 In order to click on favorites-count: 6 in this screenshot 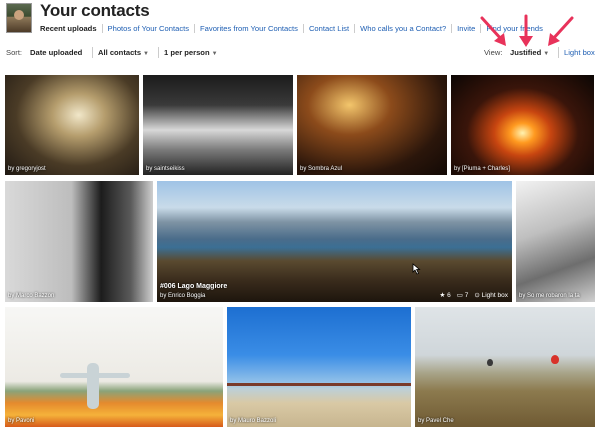, I will do `click(449, 295)`.